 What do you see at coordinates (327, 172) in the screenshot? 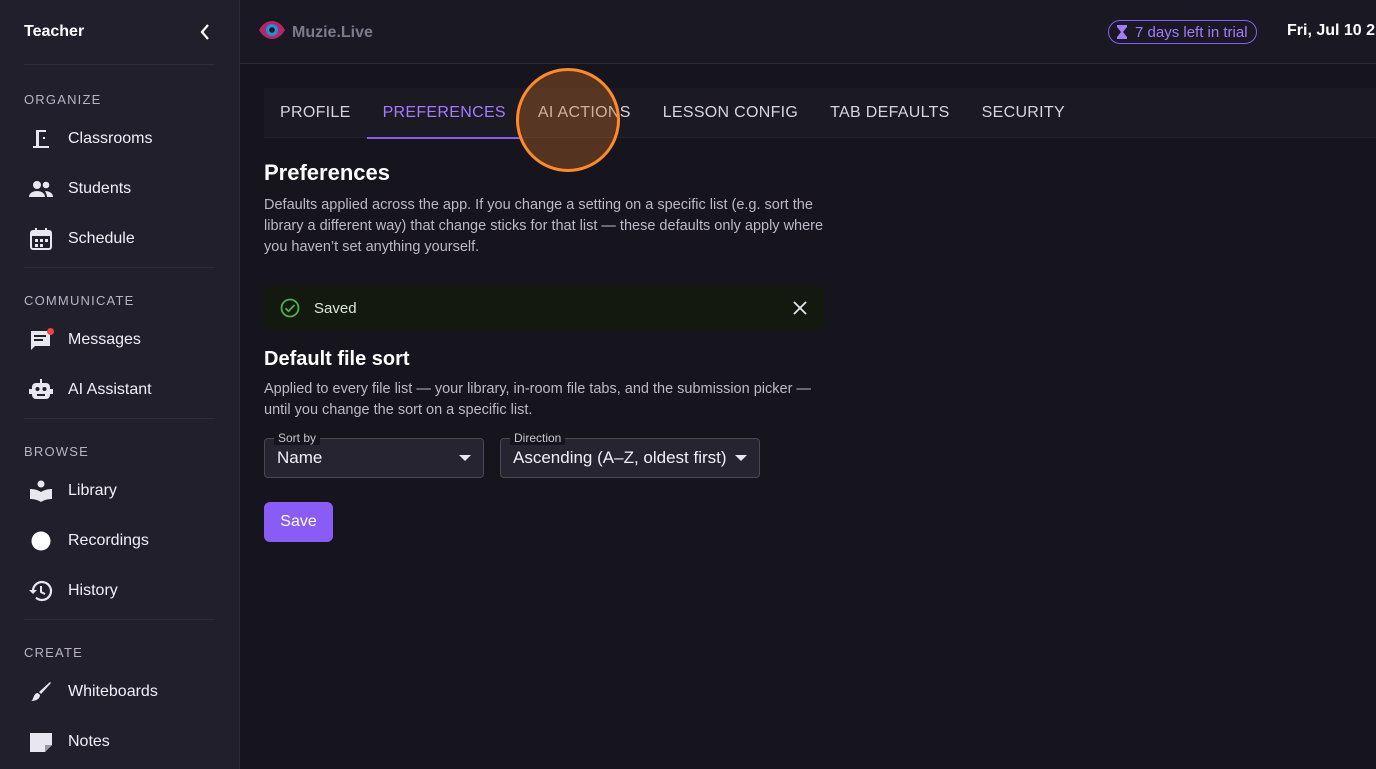
I see `page-title: Preferences` at bounding box center [327, 172].